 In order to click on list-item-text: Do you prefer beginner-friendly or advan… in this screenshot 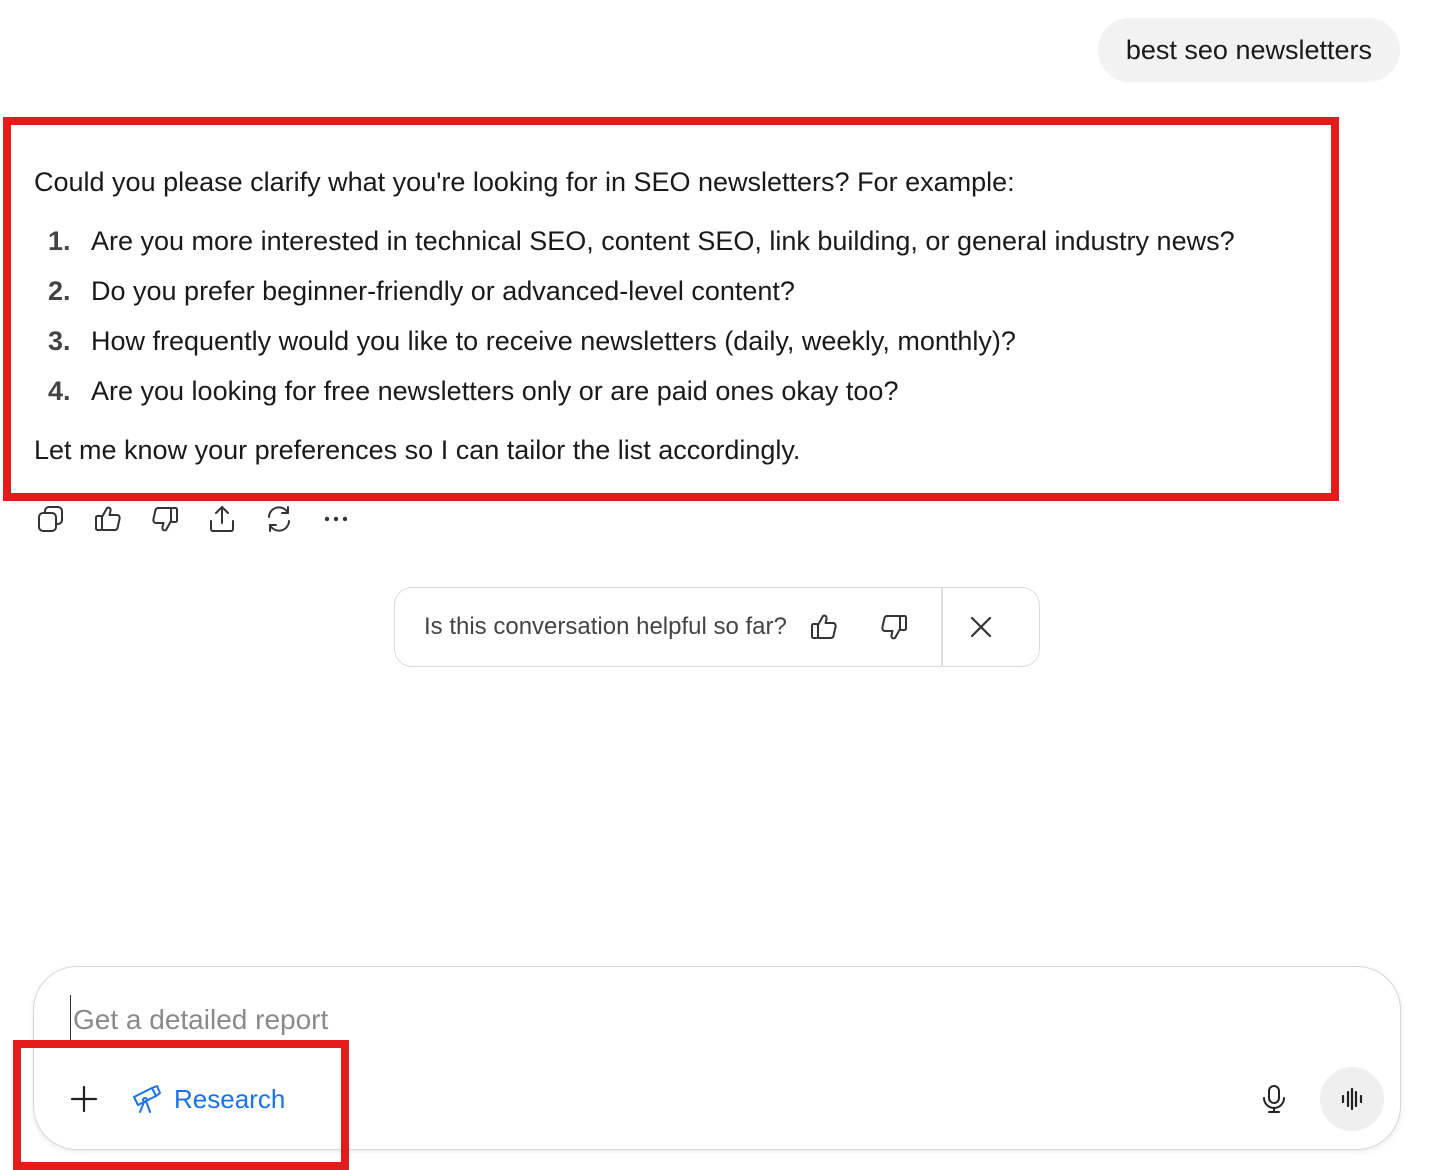, I will do `click(443, 291)`.